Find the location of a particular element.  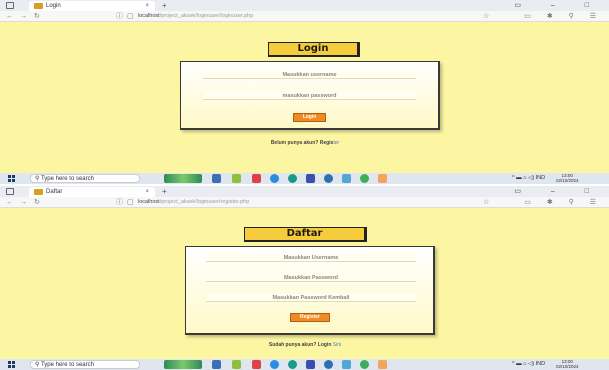

register-button: Register is located at coordinates (310, 317).